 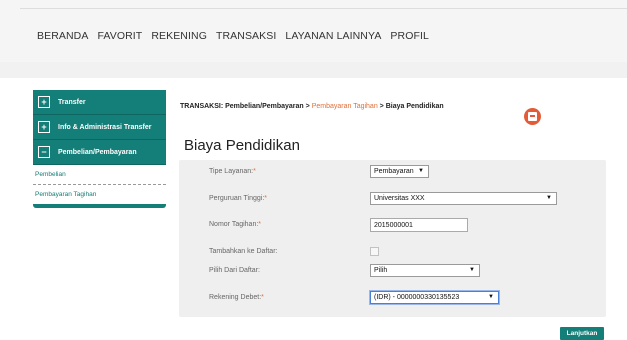 What do you see at coordinates (425, 270) in the screenshot?
I see `pilih-daftar-select: Pilih ▼` at bounding box center [425, 270].